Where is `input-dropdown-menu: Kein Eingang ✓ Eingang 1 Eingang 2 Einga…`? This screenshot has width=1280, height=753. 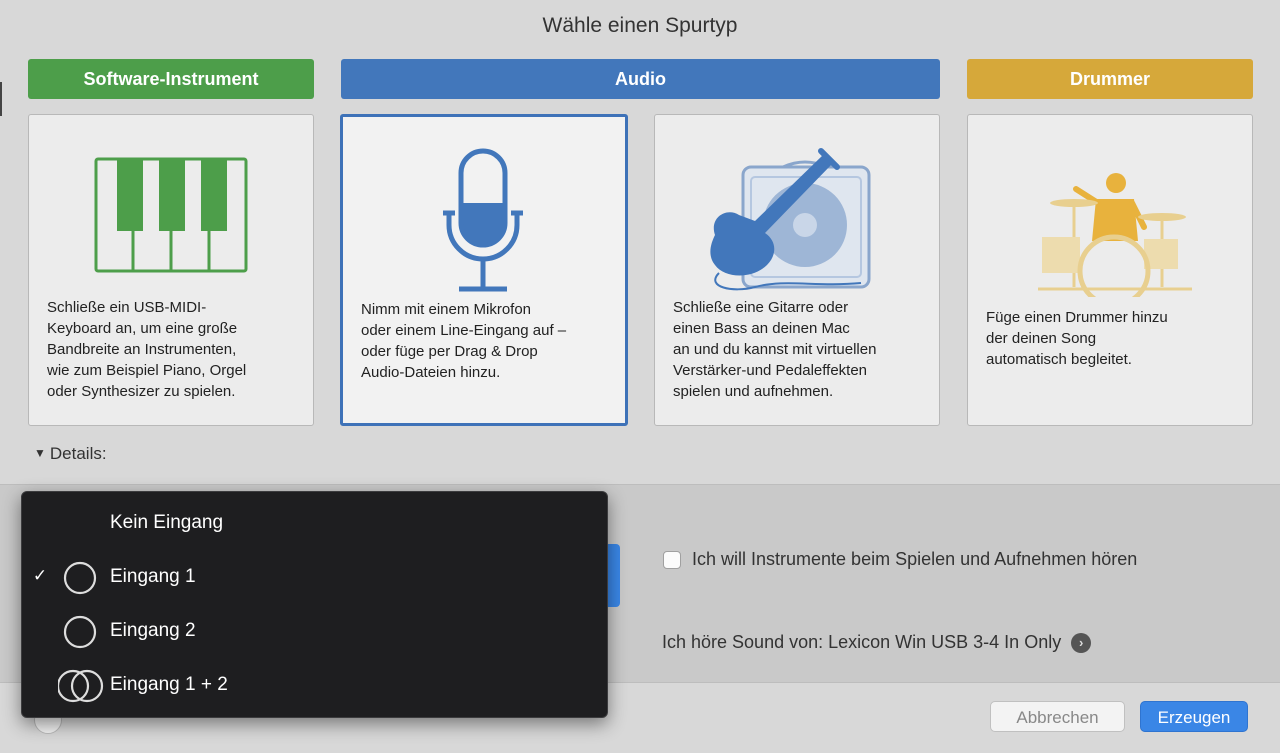 input-dropdown-menu: Kein Eingang ✓ Eingang 1 Eingang 2 Einga… is located at coordinates (314, 604).